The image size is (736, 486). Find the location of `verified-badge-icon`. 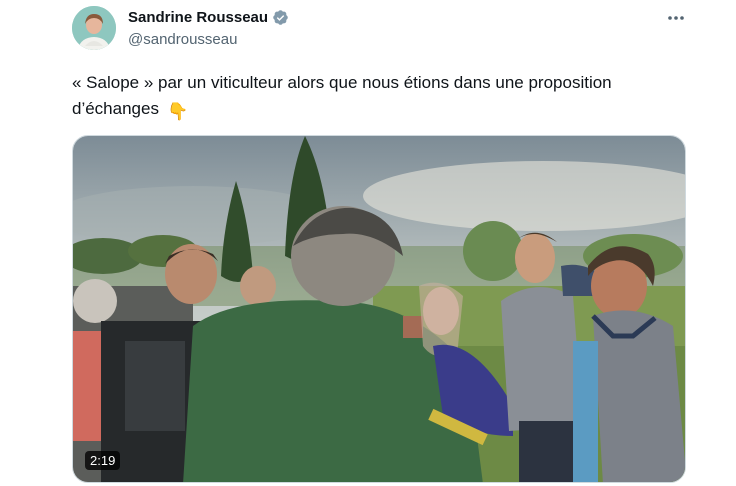

verified-badge-icon is located at coordinates (280, 17).